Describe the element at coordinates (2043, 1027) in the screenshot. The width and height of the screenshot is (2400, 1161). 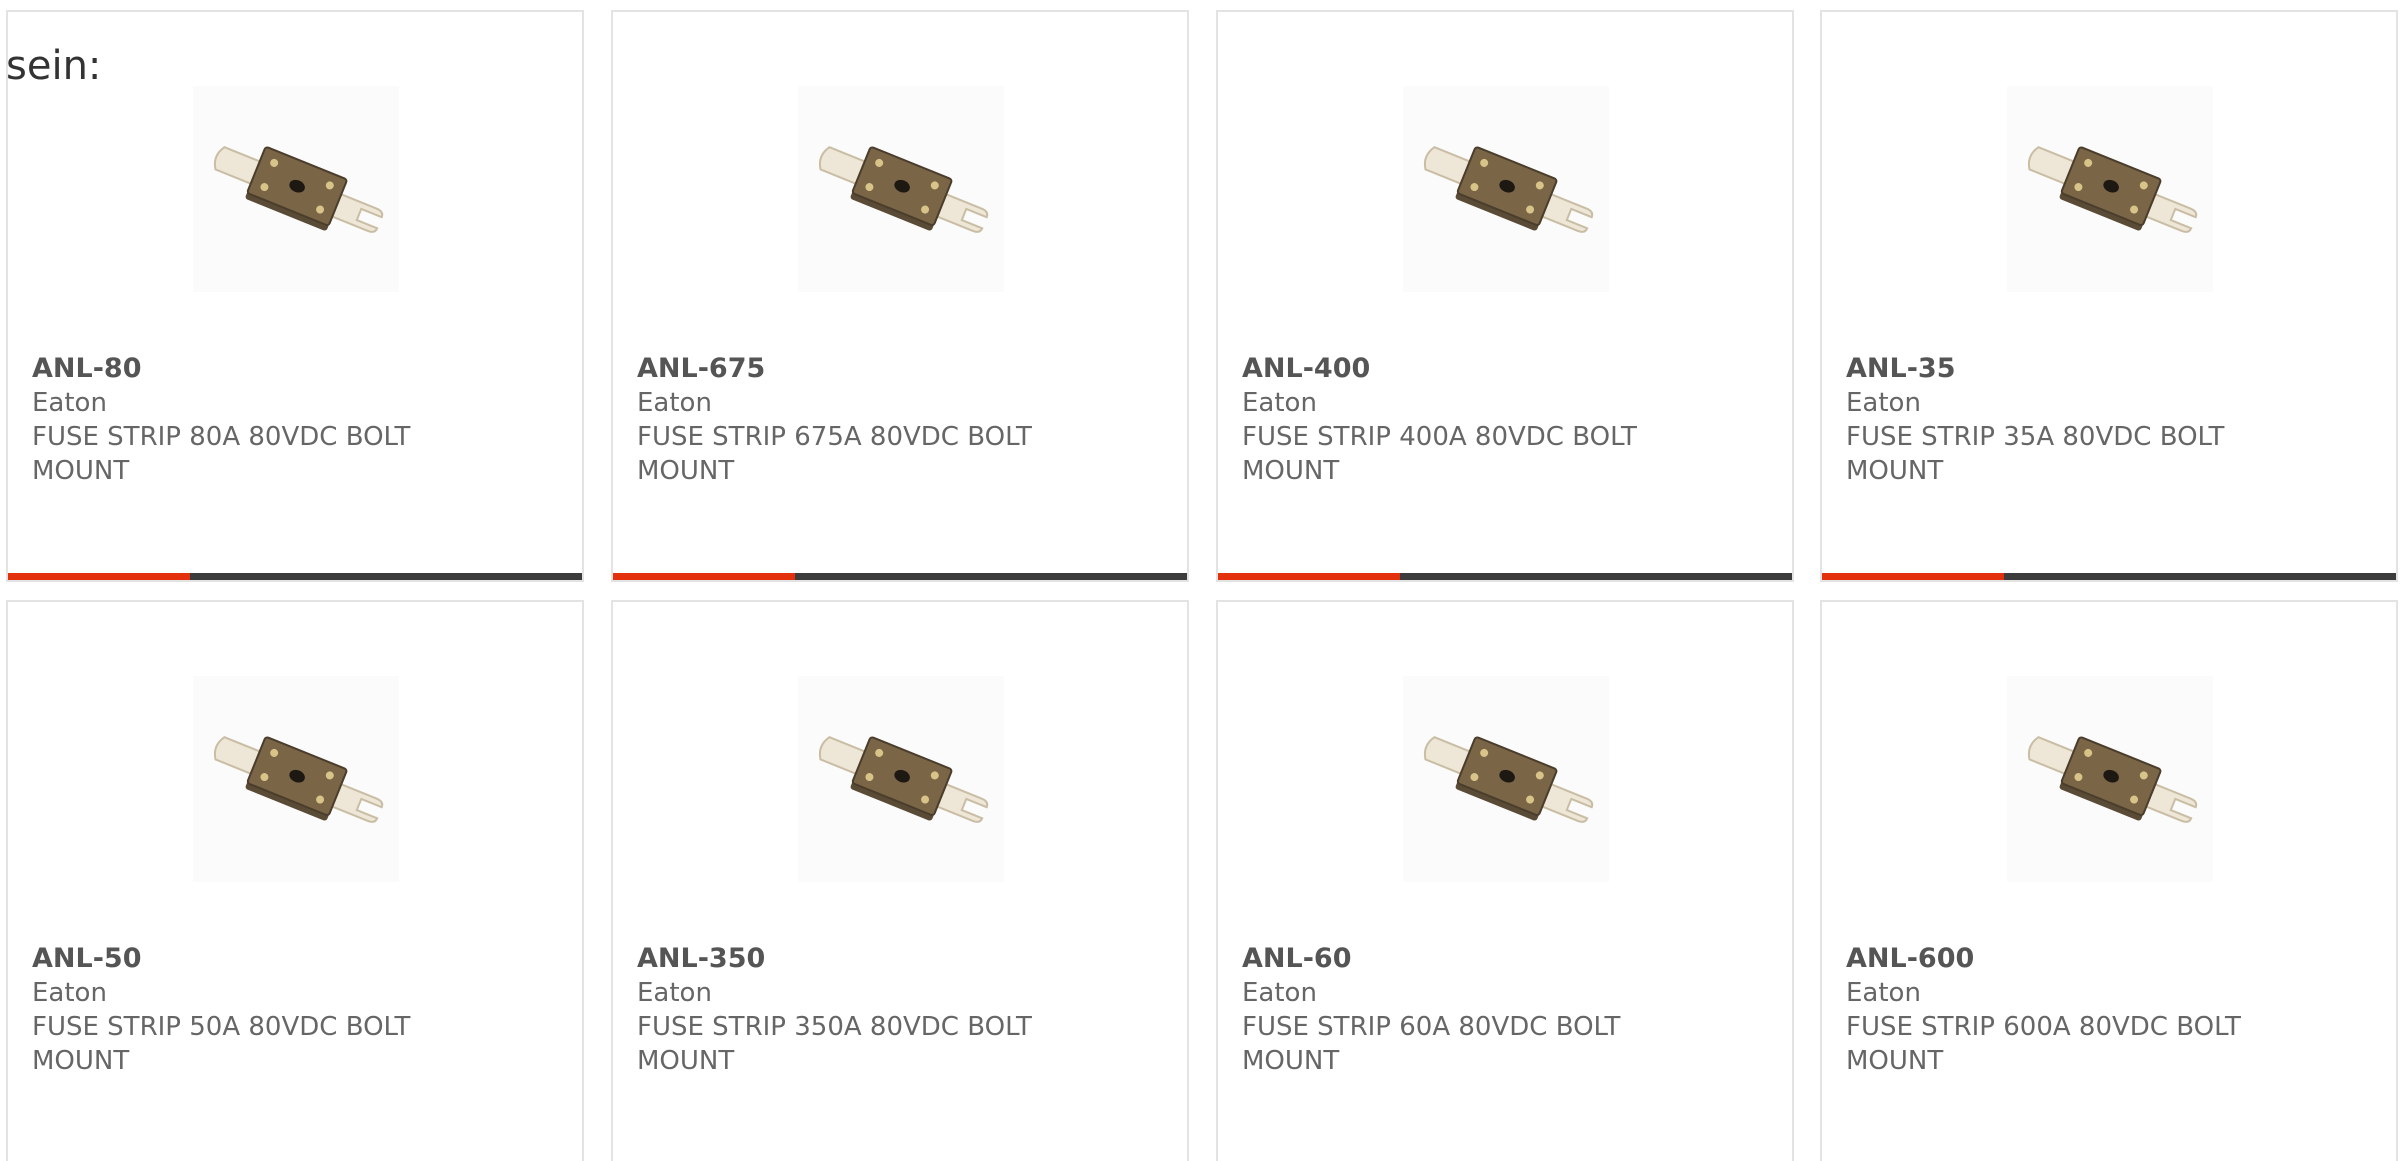
I see `description-line: FUSE STRIP 600A 80VDC BOLT` at that location.